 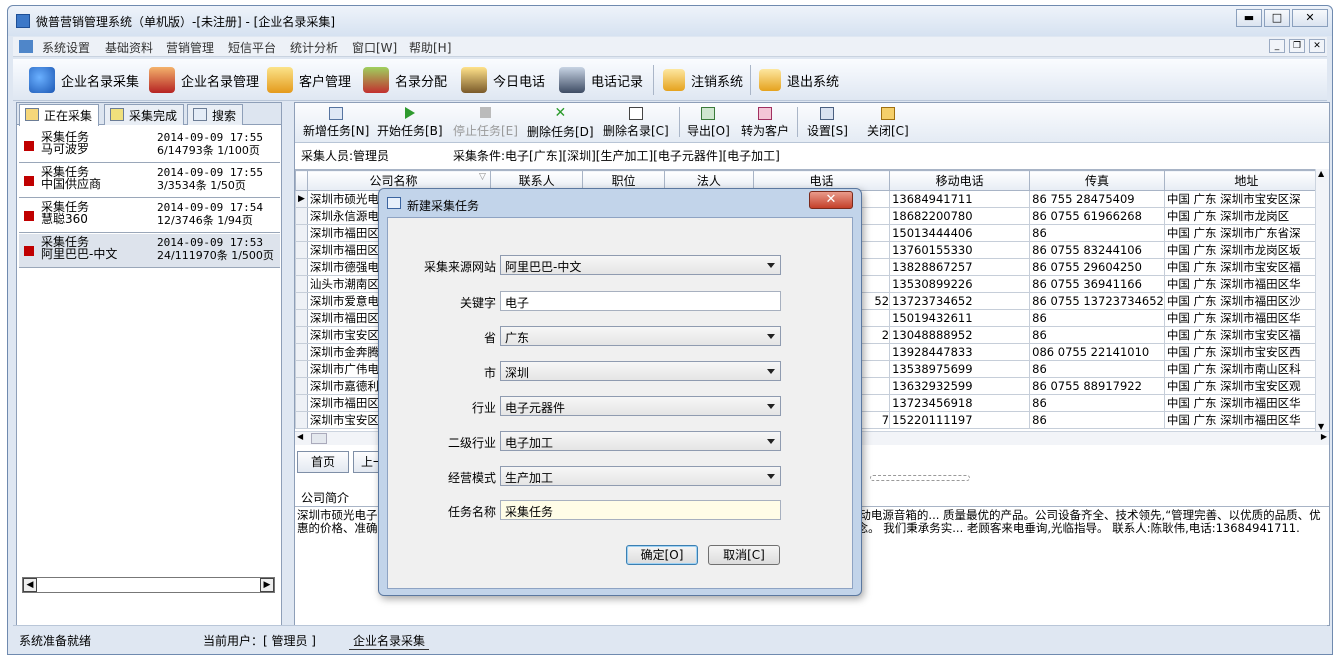 I want to click on toolbar-call-records: 电话记录, so click(x=601, y=80).